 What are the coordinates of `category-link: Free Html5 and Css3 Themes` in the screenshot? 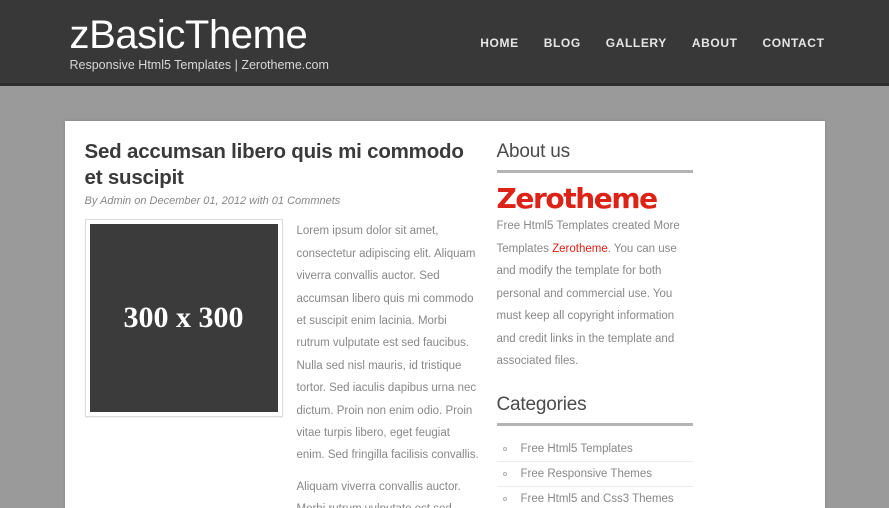 It's located at (597, 499).